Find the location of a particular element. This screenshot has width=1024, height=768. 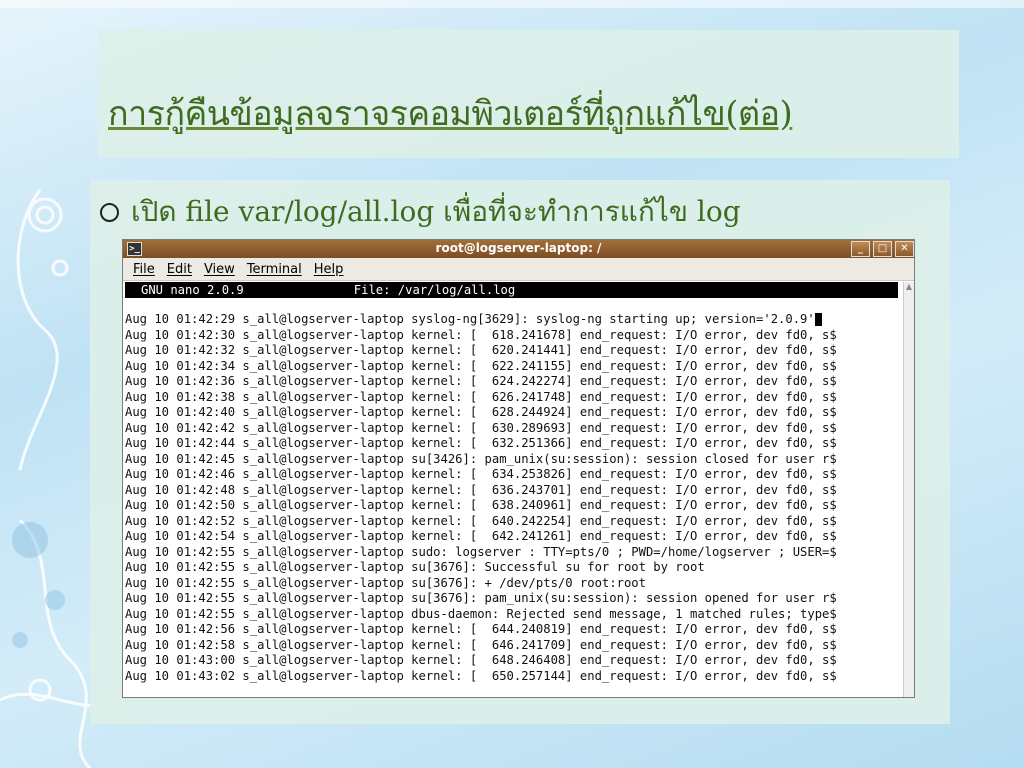

menu-terminal: Terminal is located at coordinates (274, 269).